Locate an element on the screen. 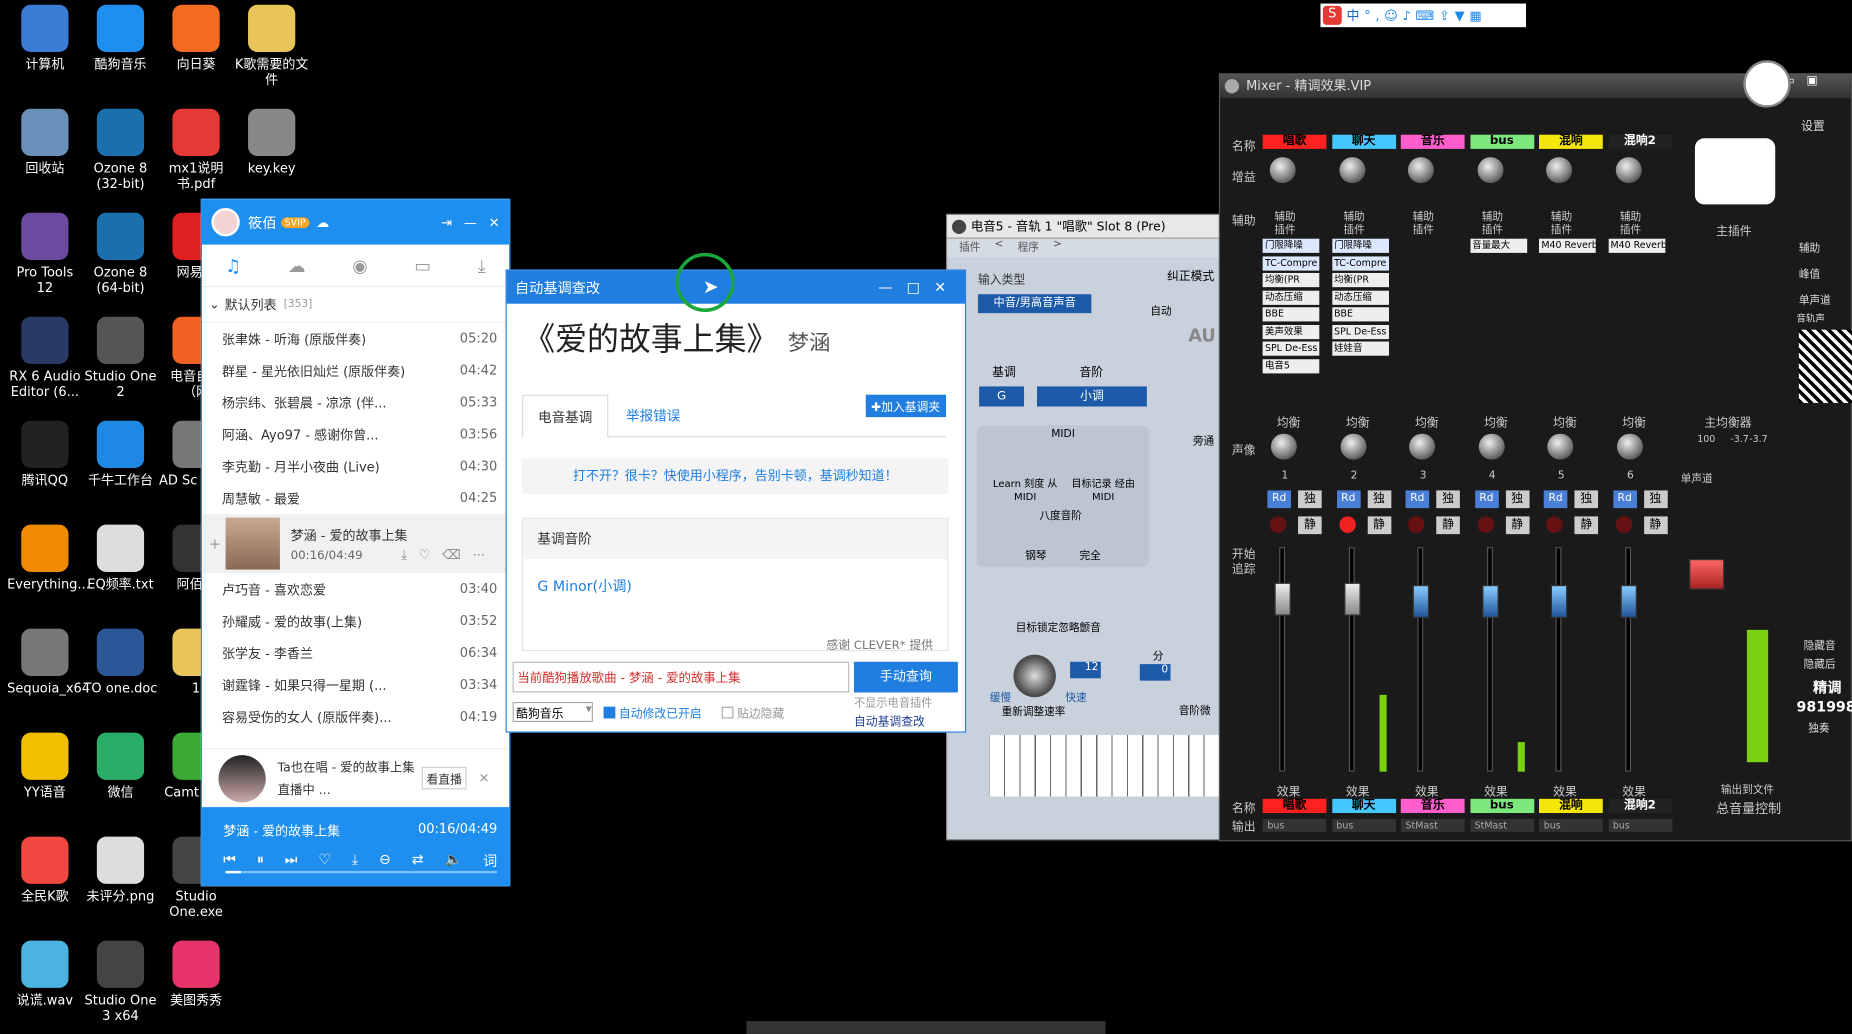 This screenshot has height=1034, width=1852. channel-name: 聊天 is located at coordinates (1363, 141).